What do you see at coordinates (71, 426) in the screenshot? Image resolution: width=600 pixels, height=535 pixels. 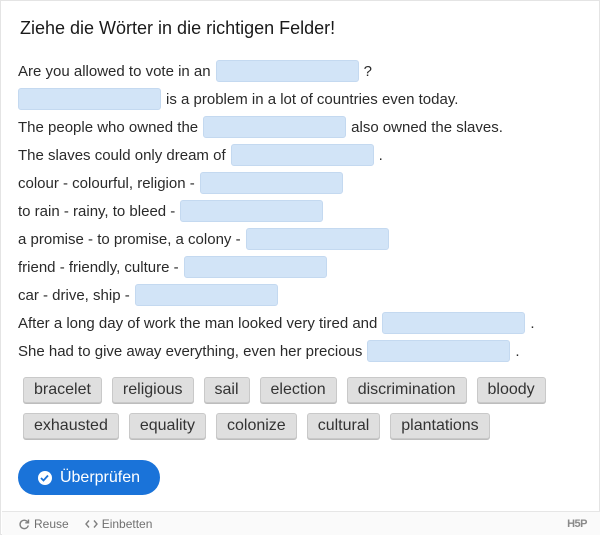 I see `draggable-word: exhausted` at bounding box center [71, 426].